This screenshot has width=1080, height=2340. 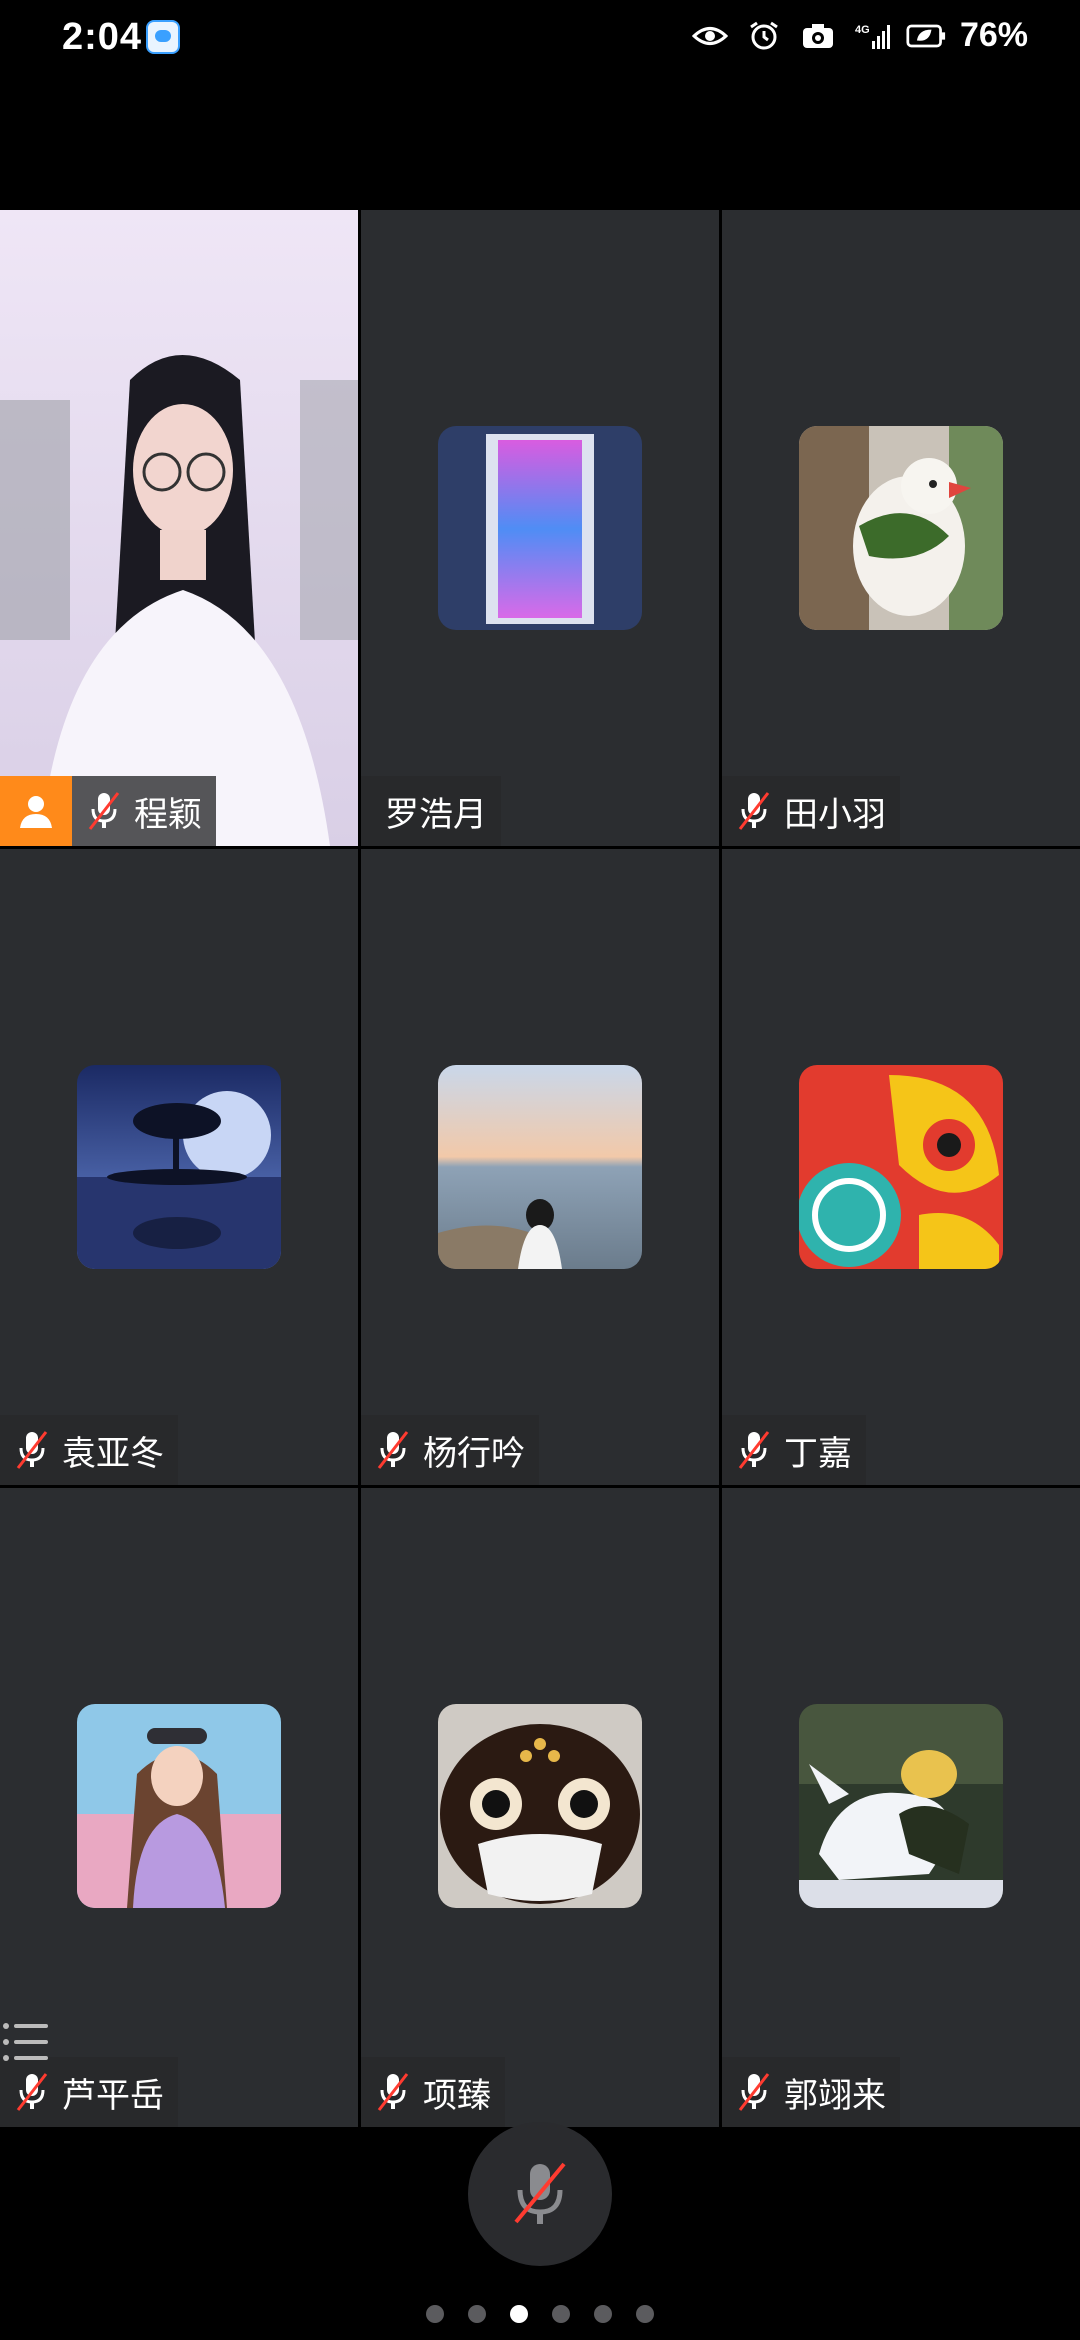 I want to click on participant-name: 丁嘉, so click(x=818, y=1453).